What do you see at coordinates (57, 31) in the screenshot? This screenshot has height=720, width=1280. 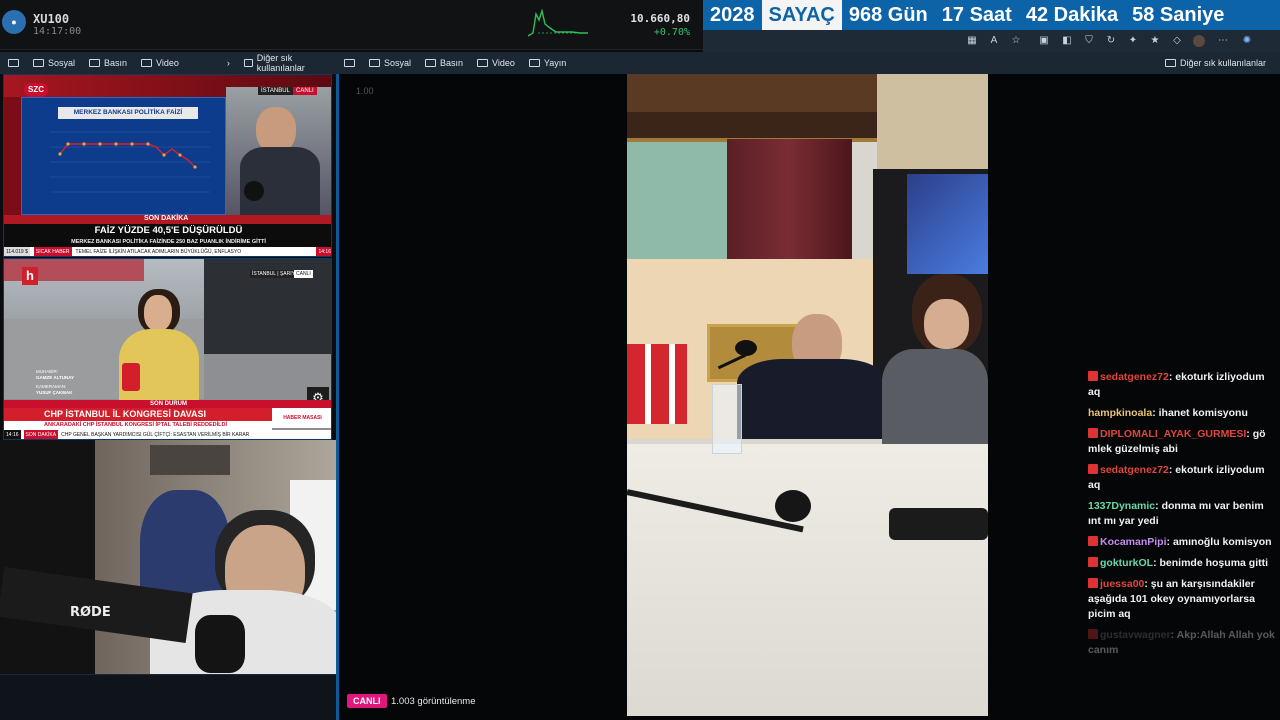 I see `ticker-time: 14:17:00` at bounding box center [57, 31].